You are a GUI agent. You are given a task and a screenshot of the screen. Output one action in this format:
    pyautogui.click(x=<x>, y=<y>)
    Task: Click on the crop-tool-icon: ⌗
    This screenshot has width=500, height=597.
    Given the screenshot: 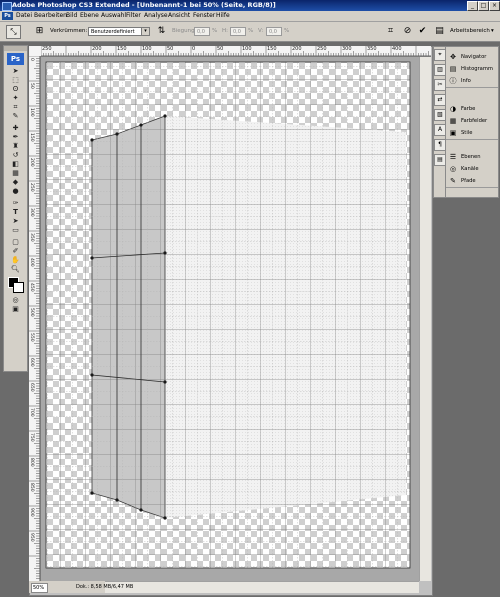 What is the action you would take?
    pyautogui.click(x=15, y=107)
    